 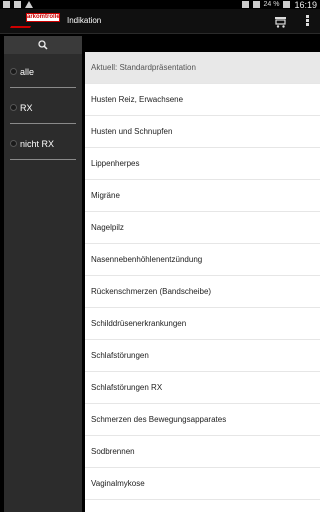 I want to click on filter-option-nicht-rx: nicht RX, so click(x=43, y=144).